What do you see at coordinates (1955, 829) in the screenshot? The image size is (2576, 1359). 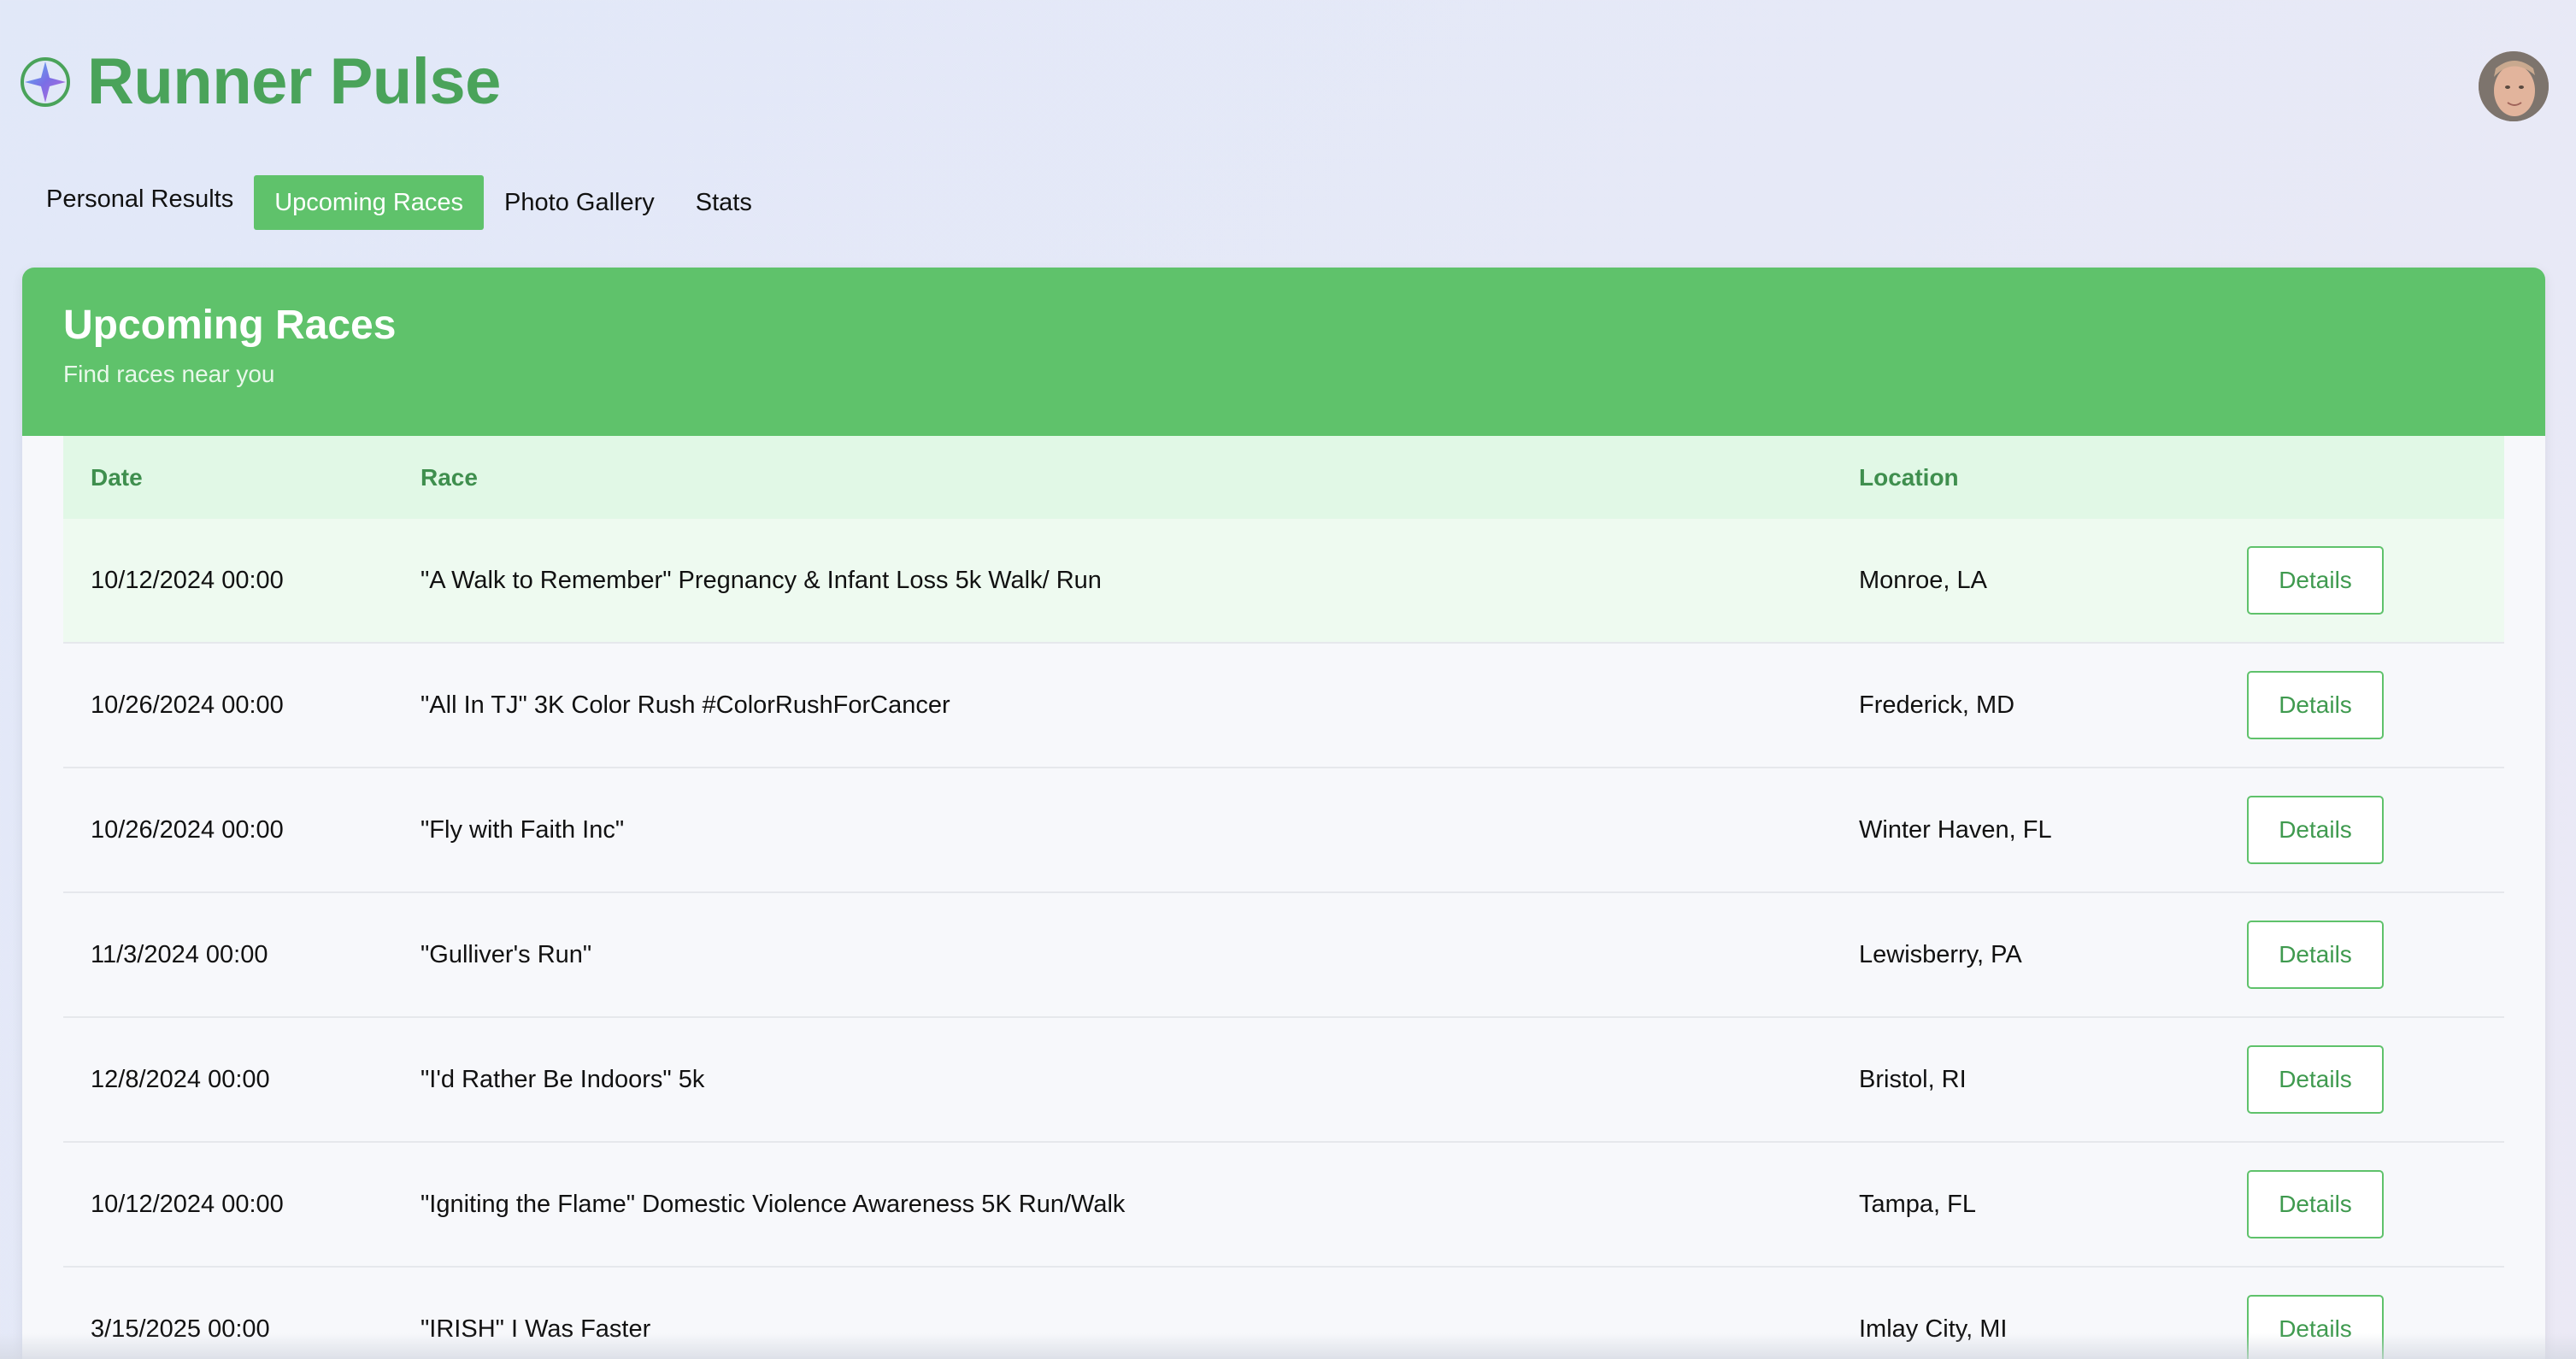 I see `race-location: Winter Haven, FL` at bounding box center [1955, 829].